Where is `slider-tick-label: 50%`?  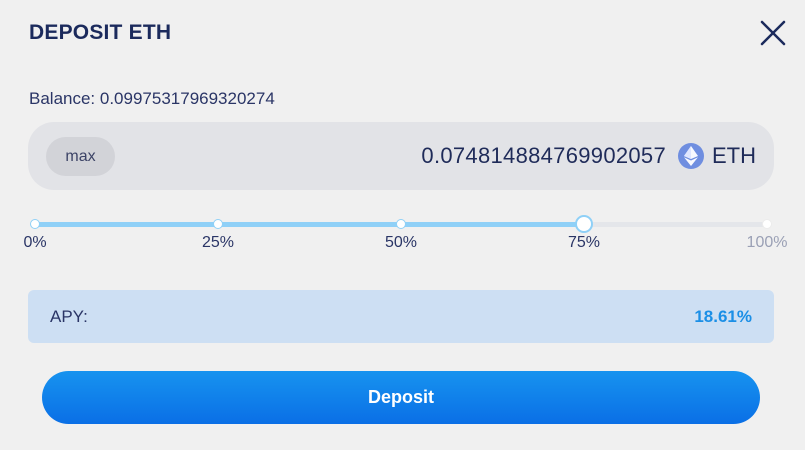
slider-tick-label: 50% is located at coordinates (401, 242).